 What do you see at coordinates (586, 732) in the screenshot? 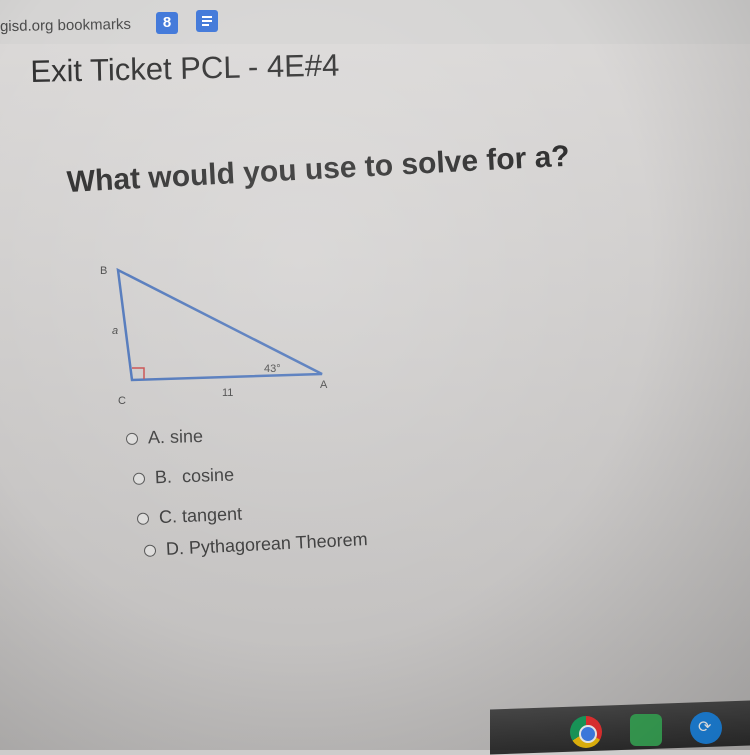
I see `chrome-icon` at bounding box center [586, 732].